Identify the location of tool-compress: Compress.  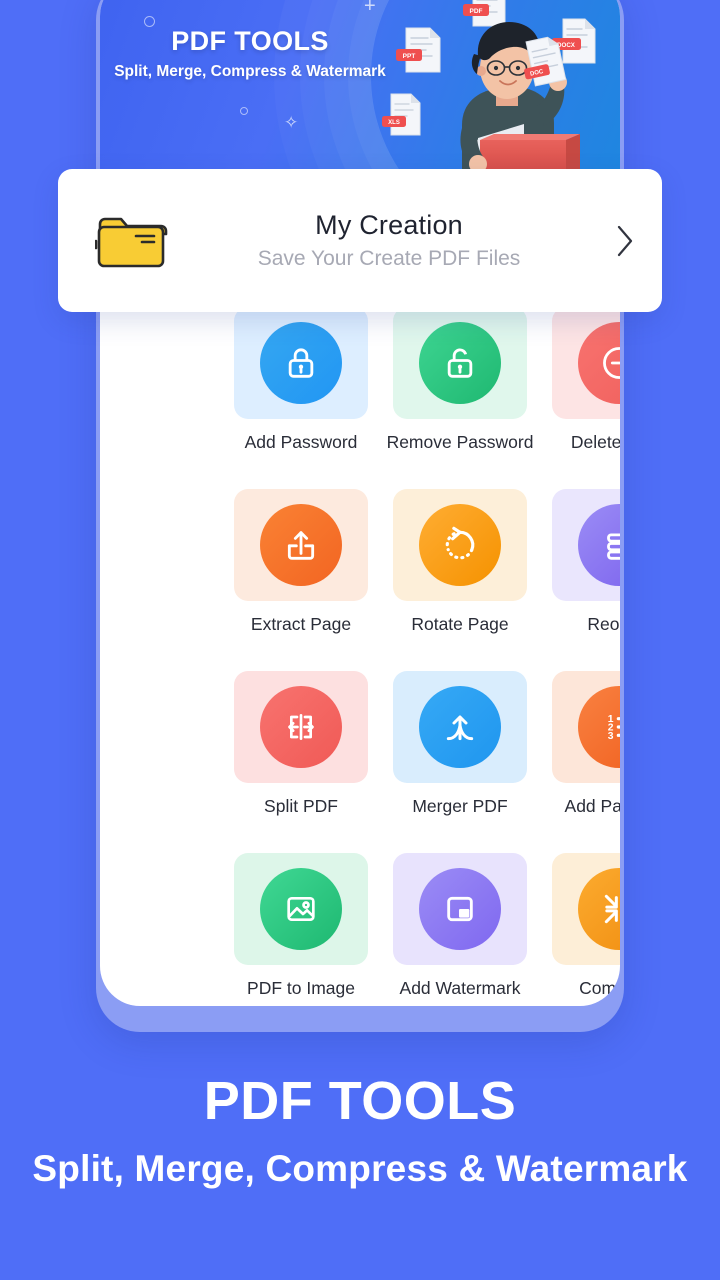
(586, 926).